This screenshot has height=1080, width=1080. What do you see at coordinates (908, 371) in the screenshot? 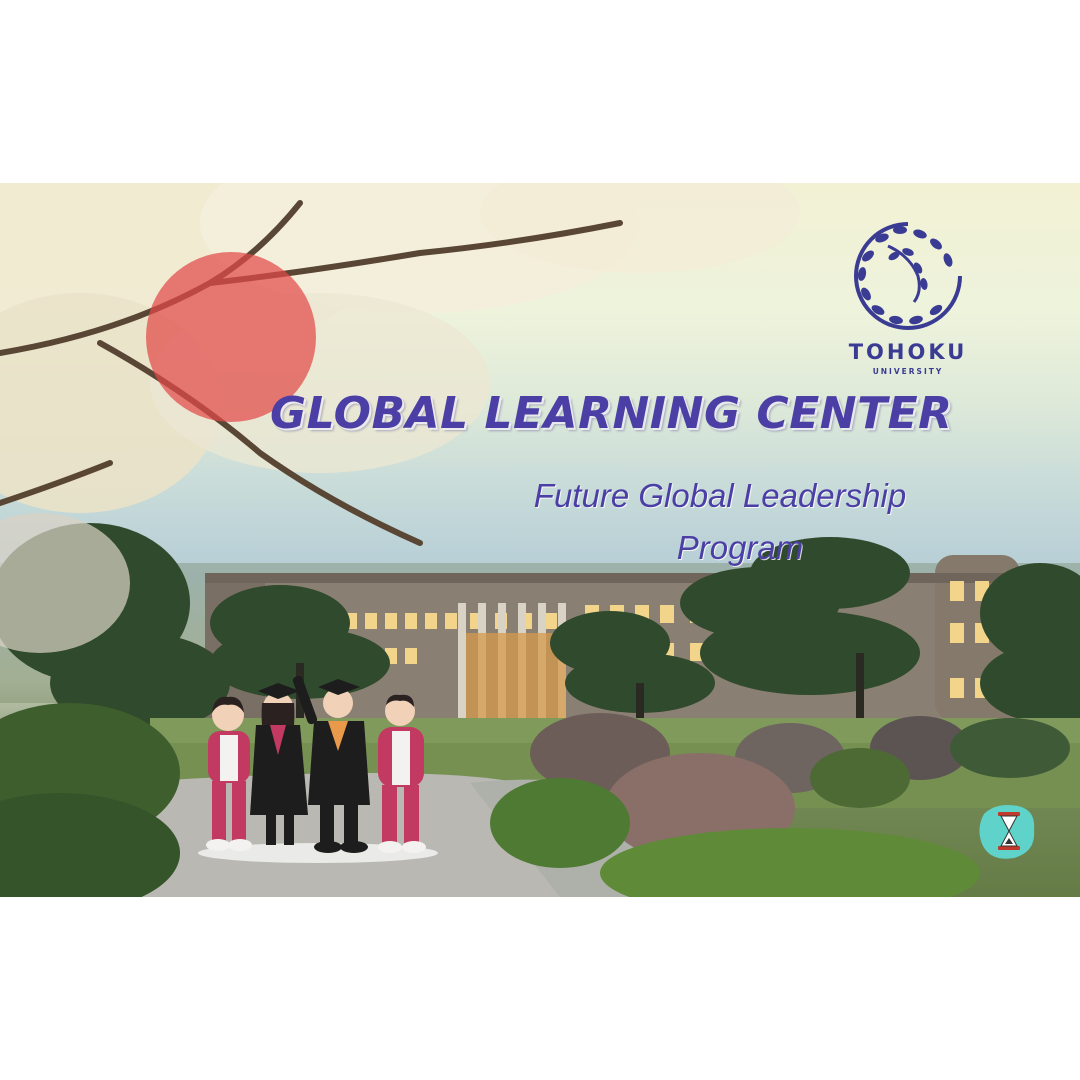
I see `logo-subtitle: UNIVERSITY` at bounding box center [908, 371].